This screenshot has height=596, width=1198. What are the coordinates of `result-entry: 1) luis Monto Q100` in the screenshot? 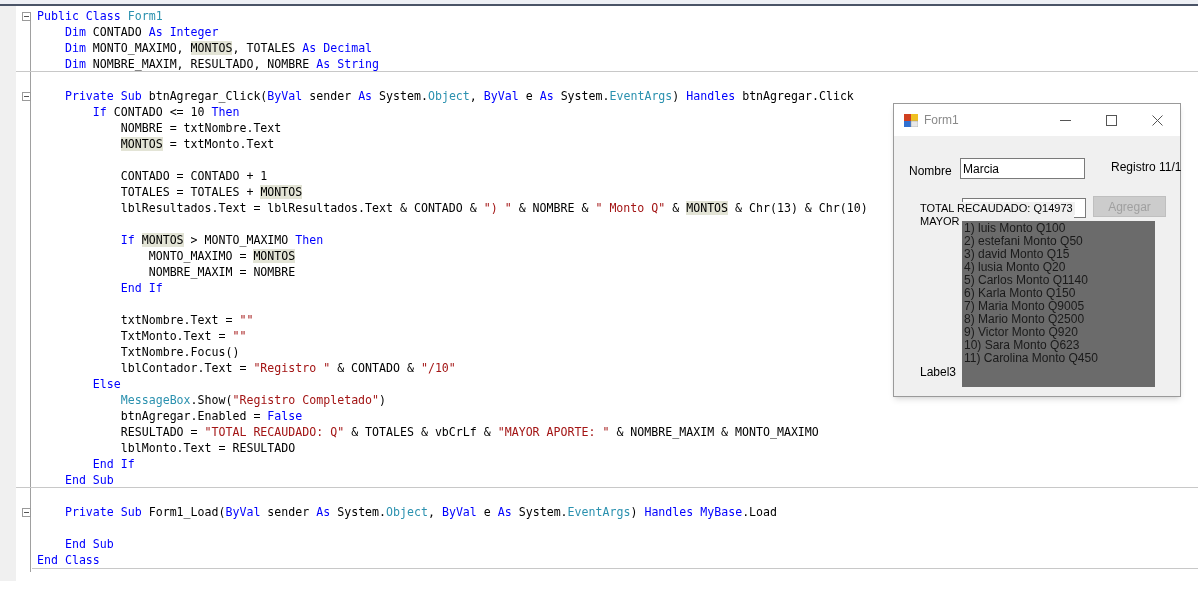 It's located at (1015, 228).